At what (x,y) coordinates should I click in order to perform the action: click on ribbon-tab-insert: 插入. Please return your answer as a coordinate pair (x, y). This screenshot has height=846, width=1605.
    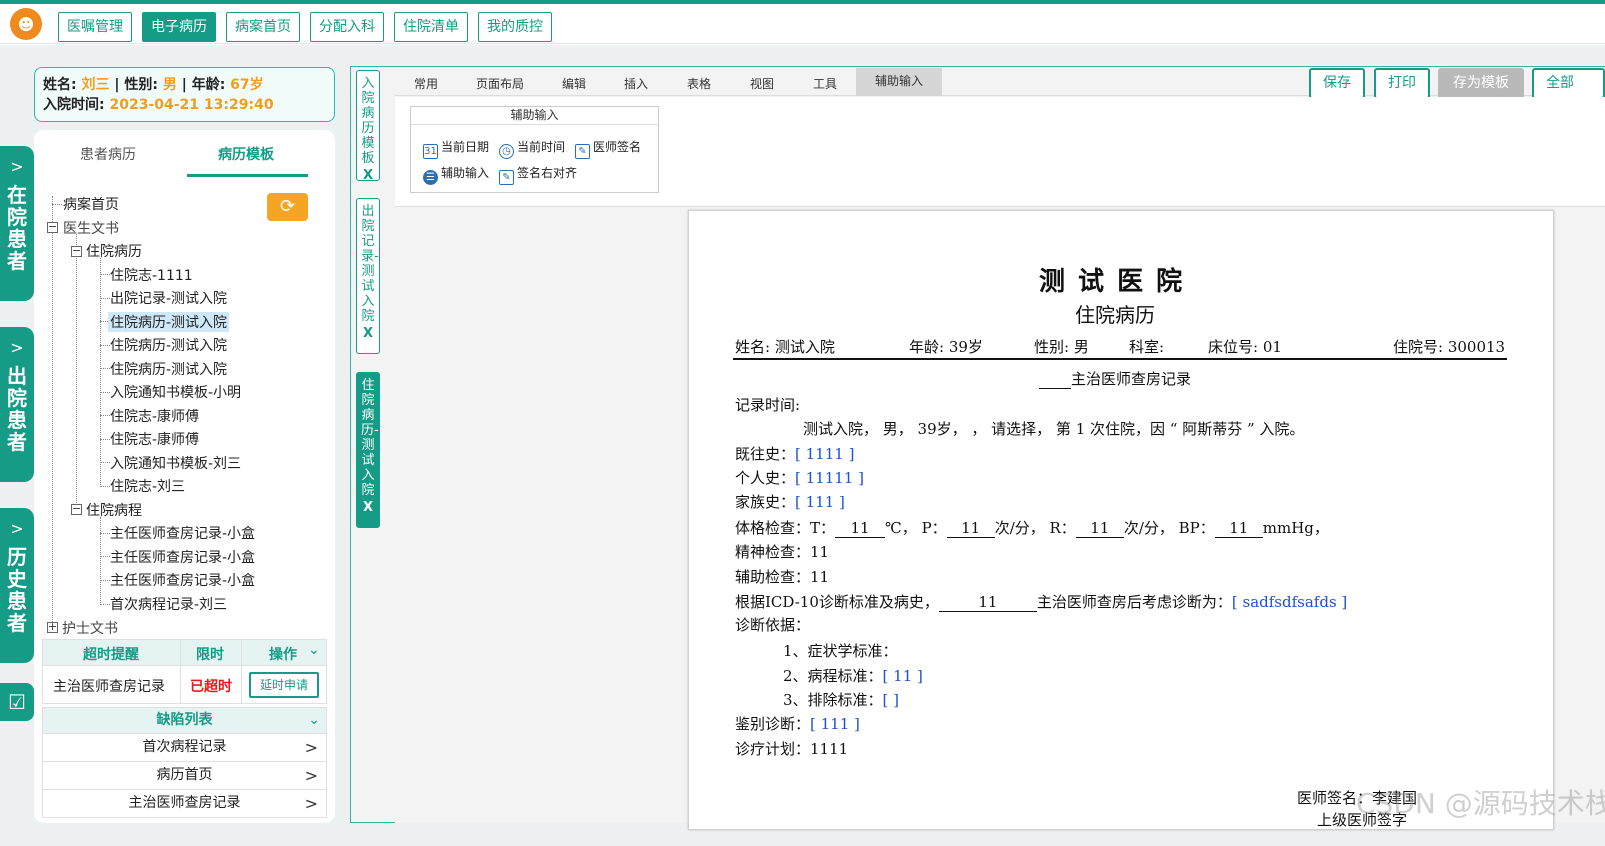
    Looking at the image, I should click on (636, 83).